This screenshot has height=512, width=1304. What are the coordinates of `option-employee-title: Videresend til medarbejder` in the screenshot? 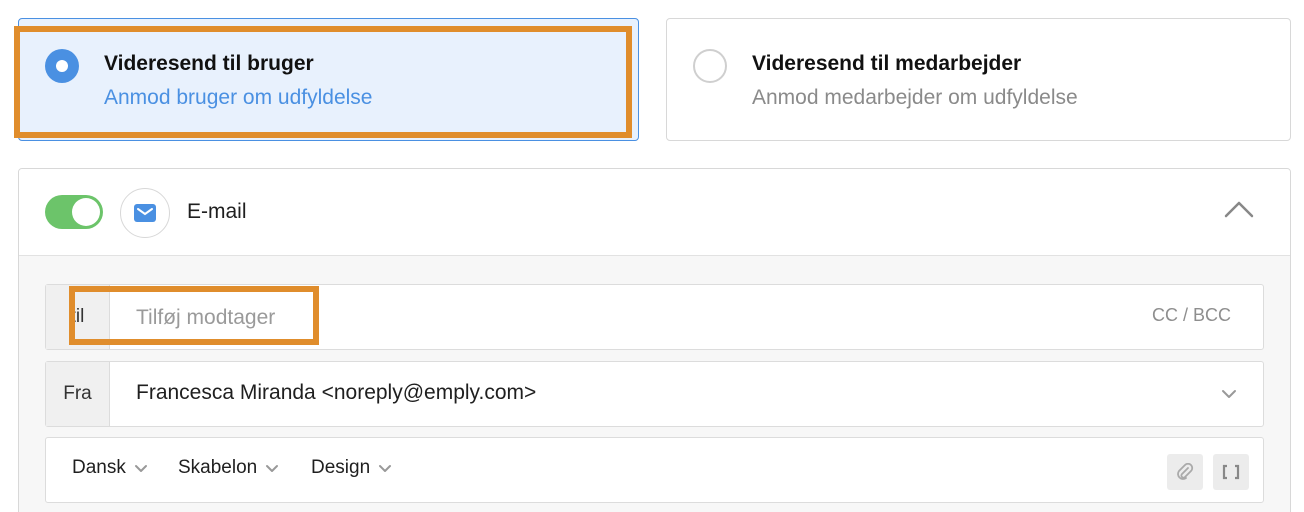 It's located at (887, 63).